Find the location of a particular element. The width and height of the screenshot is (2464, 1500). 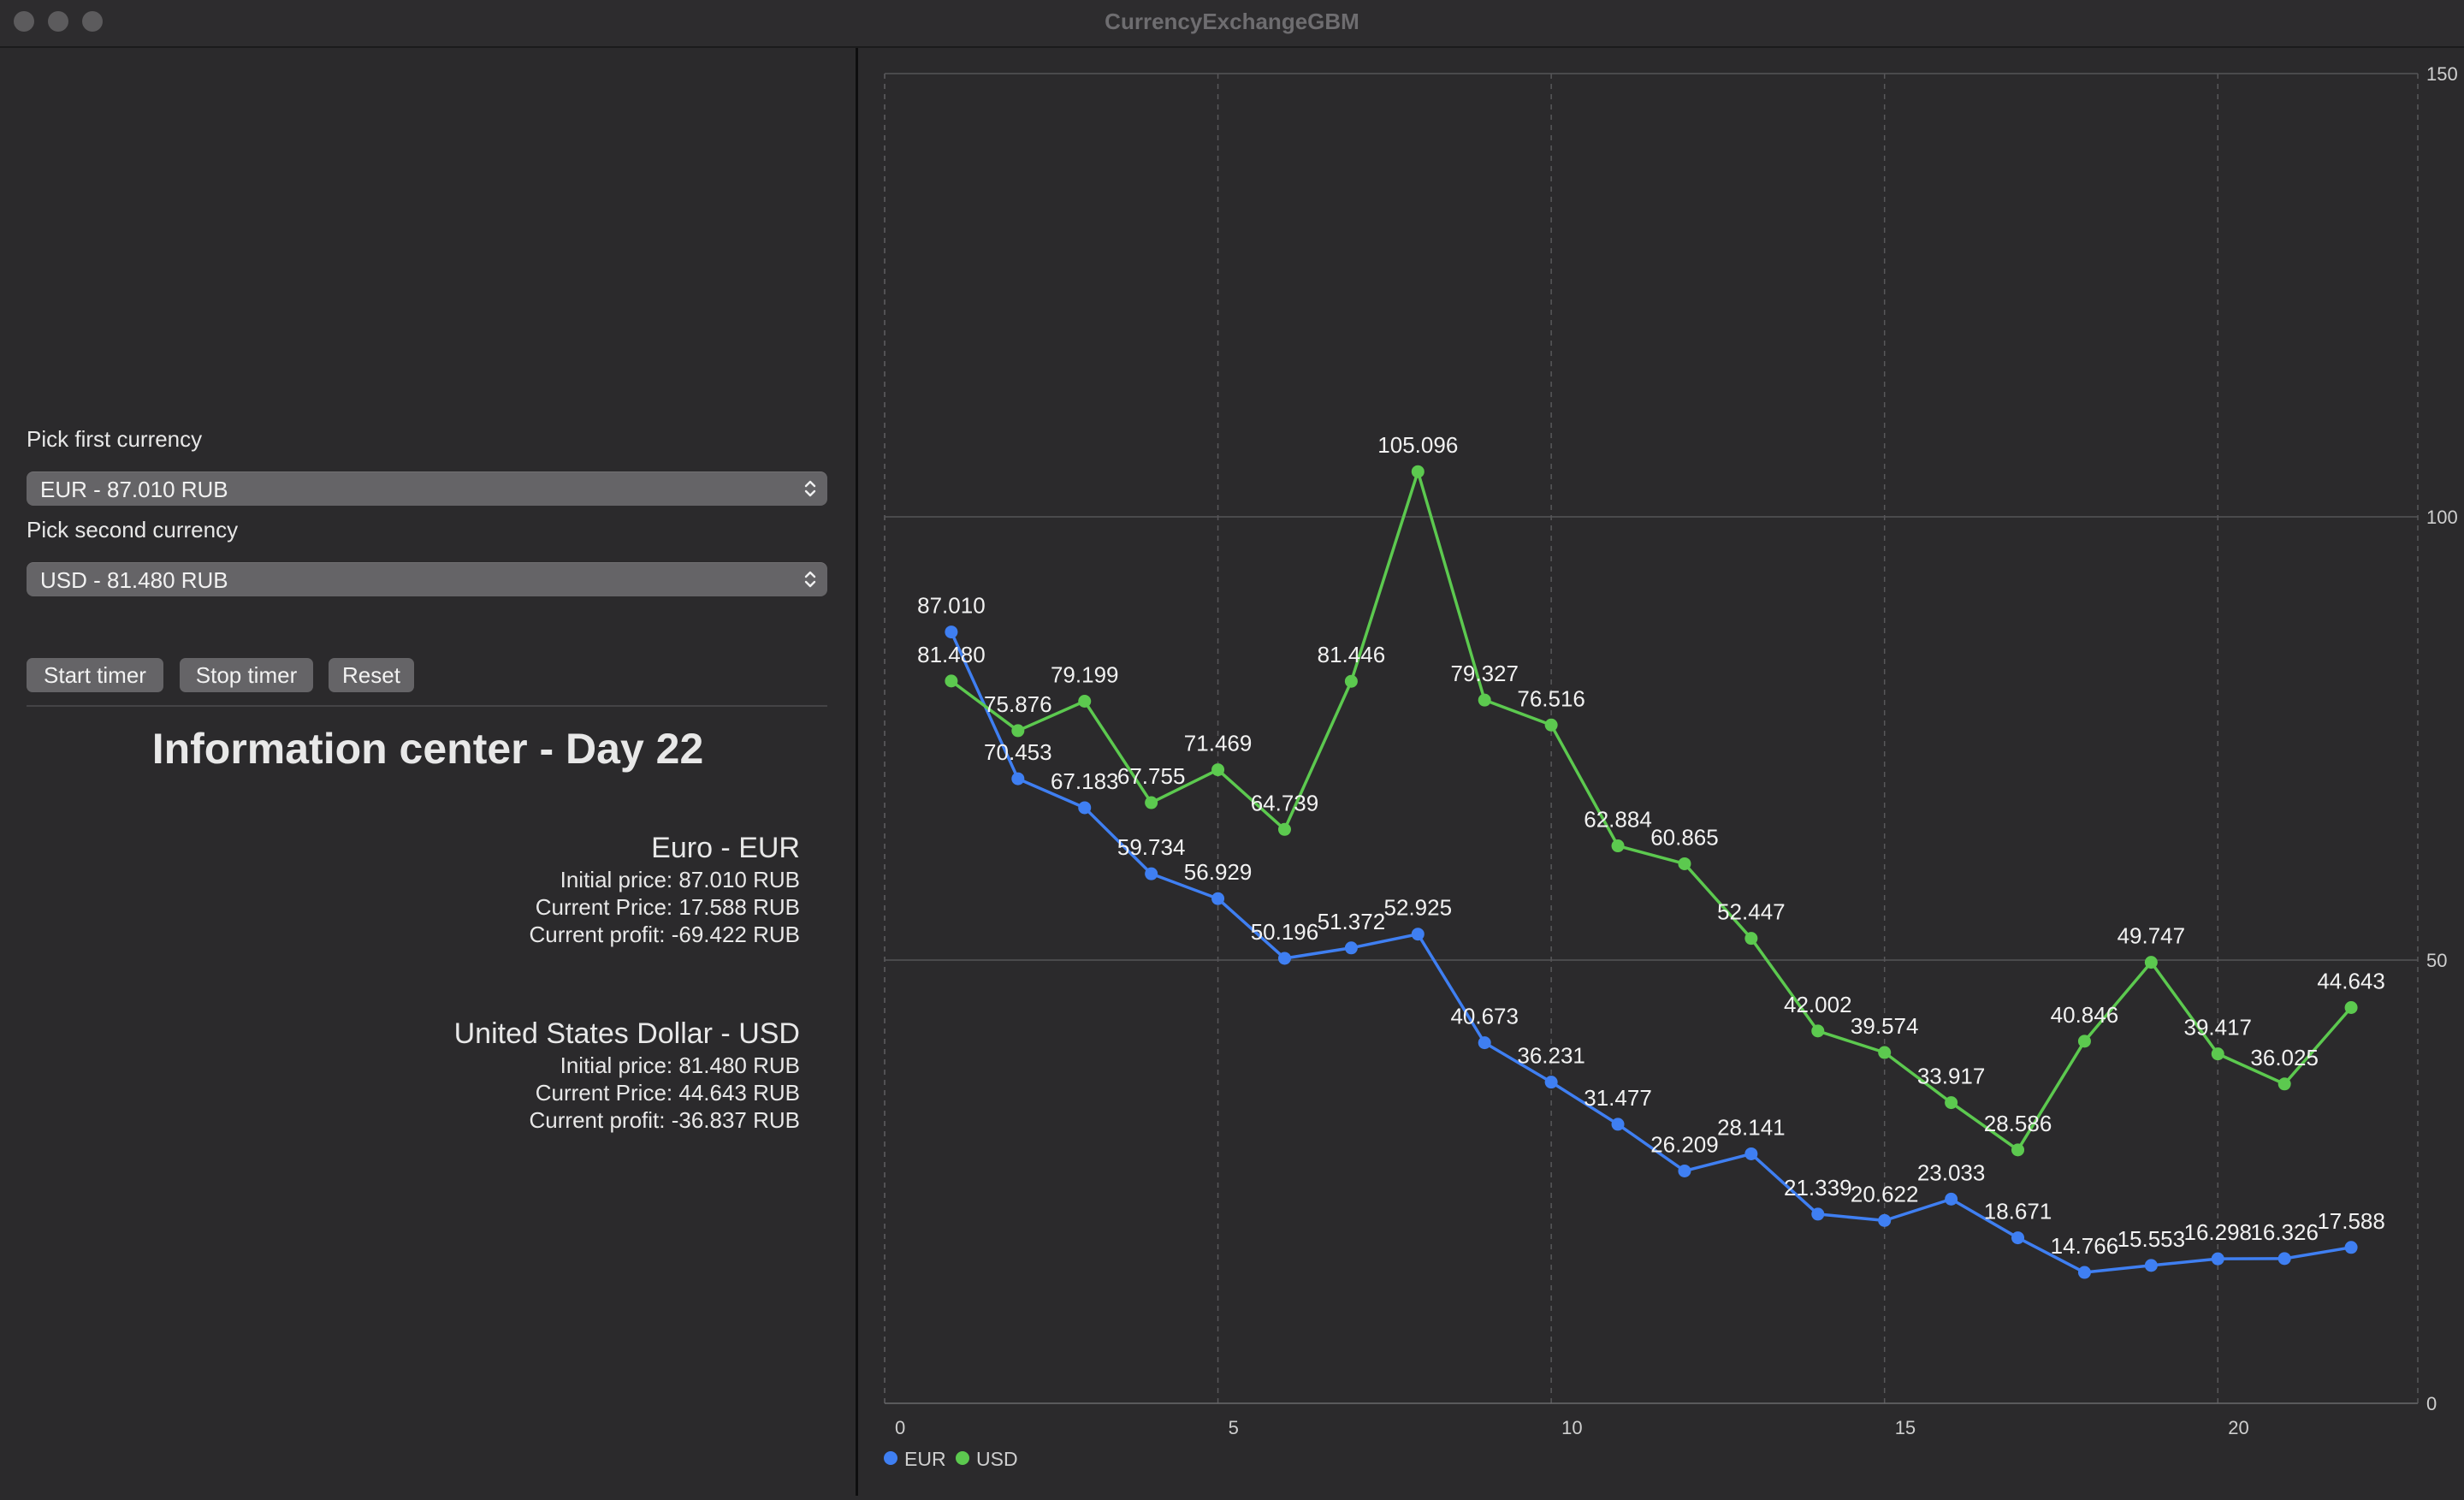

data-label-eur: 14.766 is located at coordinates (2085, 1246).